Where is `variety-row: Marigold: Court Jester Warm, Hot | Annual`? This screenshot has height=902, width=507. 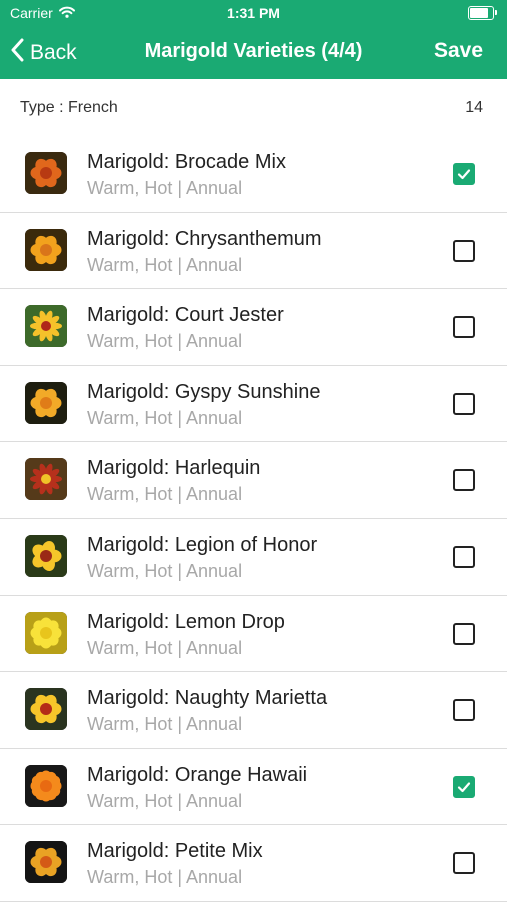 variety-row: Marigold: Court Jester Warm, Hot | Annual is located at coordinates (253, 327).